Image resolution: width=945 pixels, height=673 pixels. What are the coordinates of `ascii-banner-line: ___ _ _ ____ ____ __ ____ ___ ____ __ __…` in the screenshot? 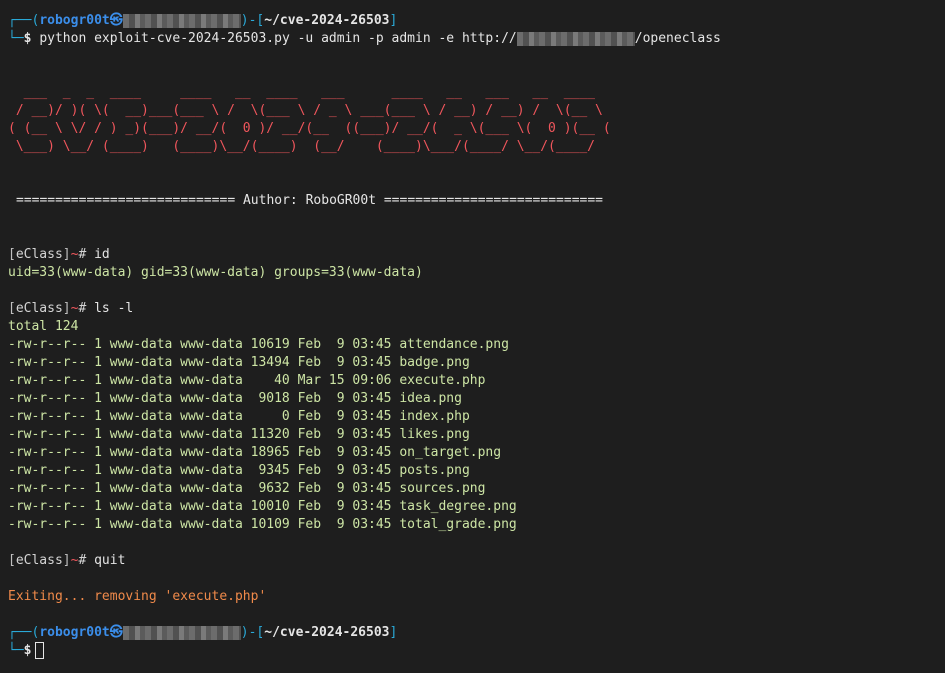 It's located at (301, 92).